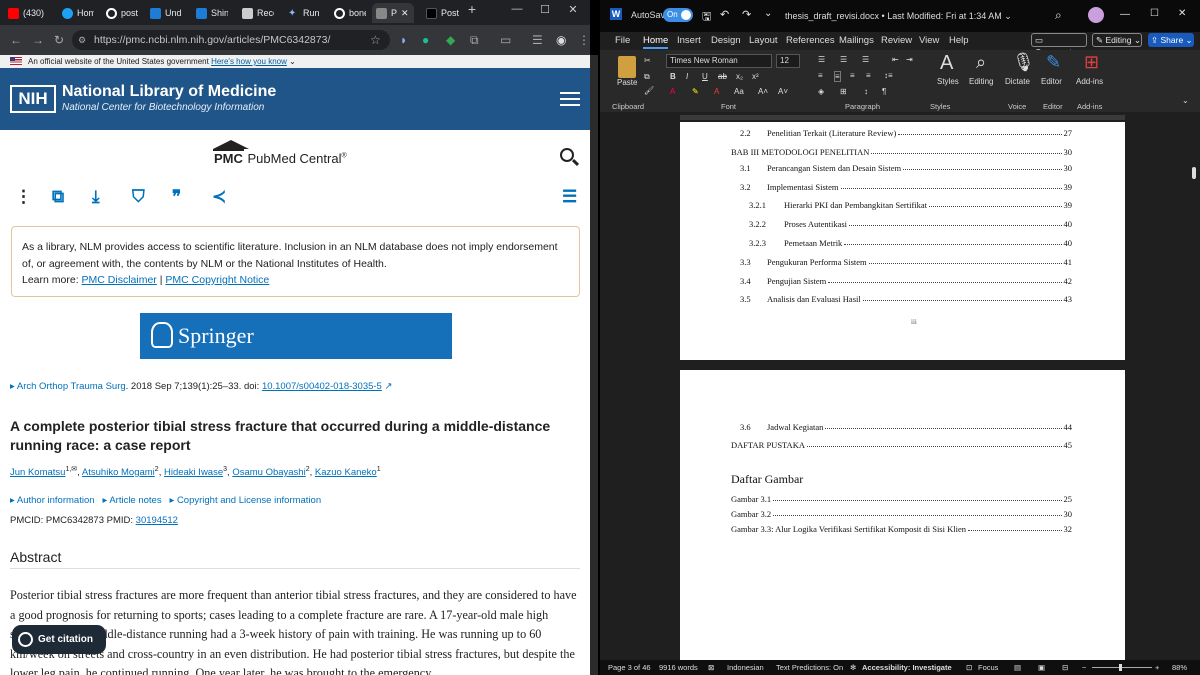  Describe the element at coordinates (58, 197) in the screenshot. I see `open-external-icon: ⧉` at that location.